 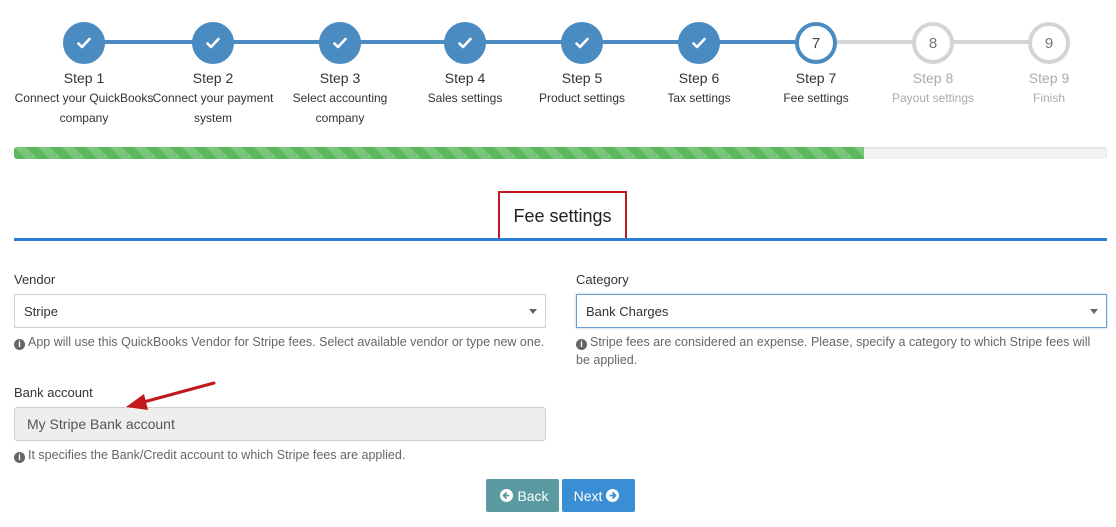 I want to click on vendor-select-value: Stripe, so click(x=41, y=311).